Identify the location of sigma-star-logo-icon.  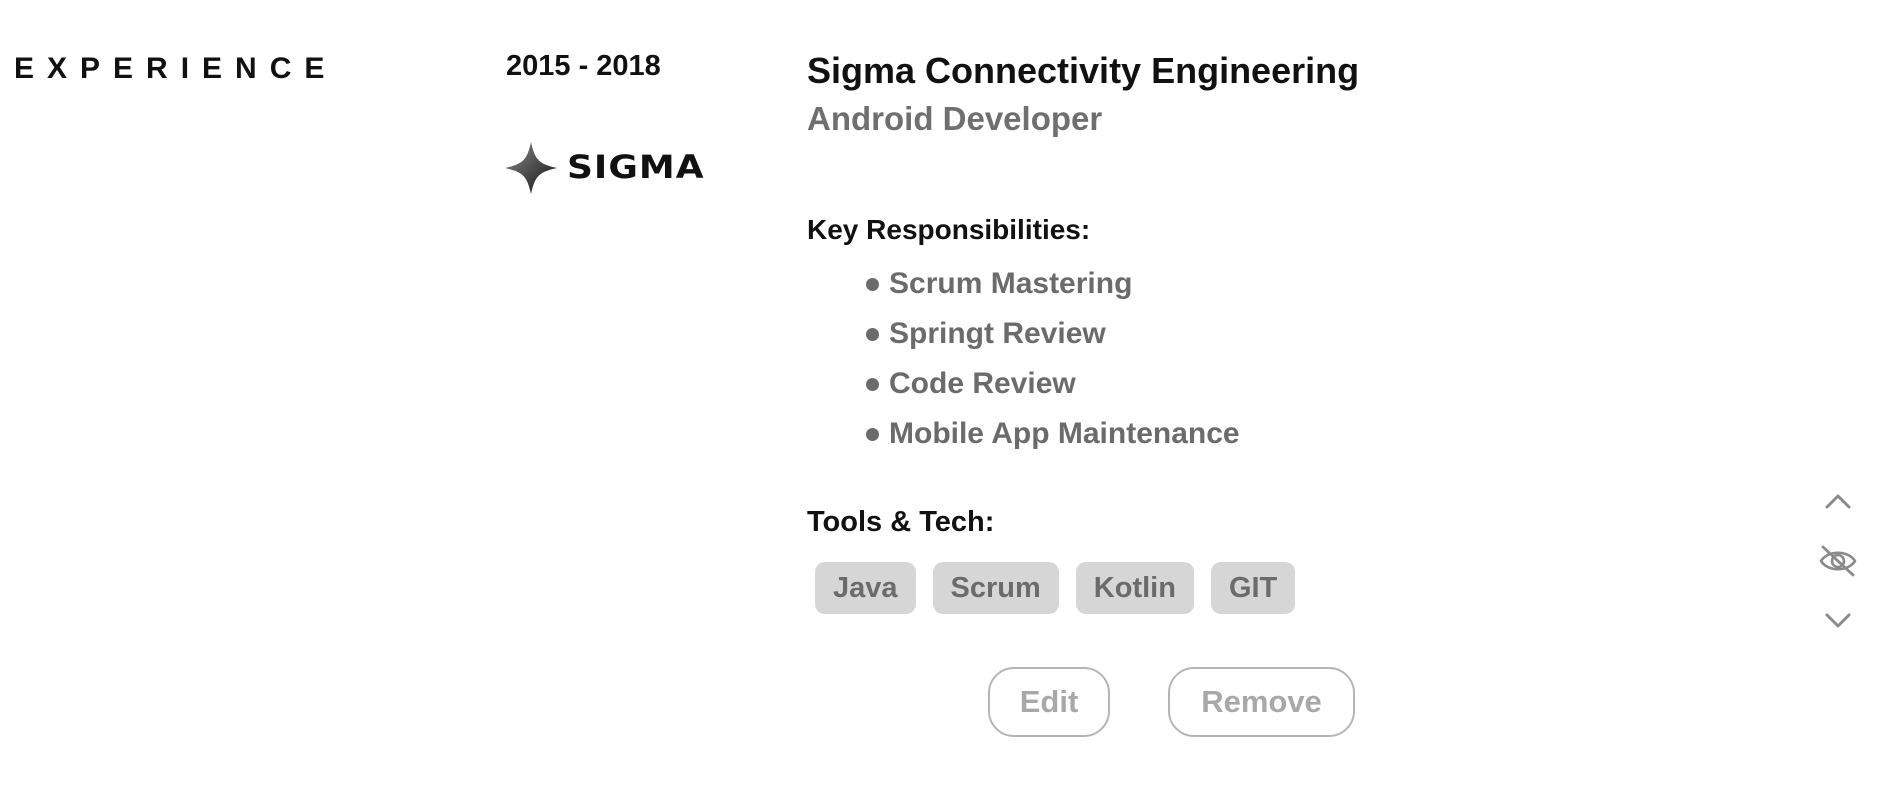
(531, 168).